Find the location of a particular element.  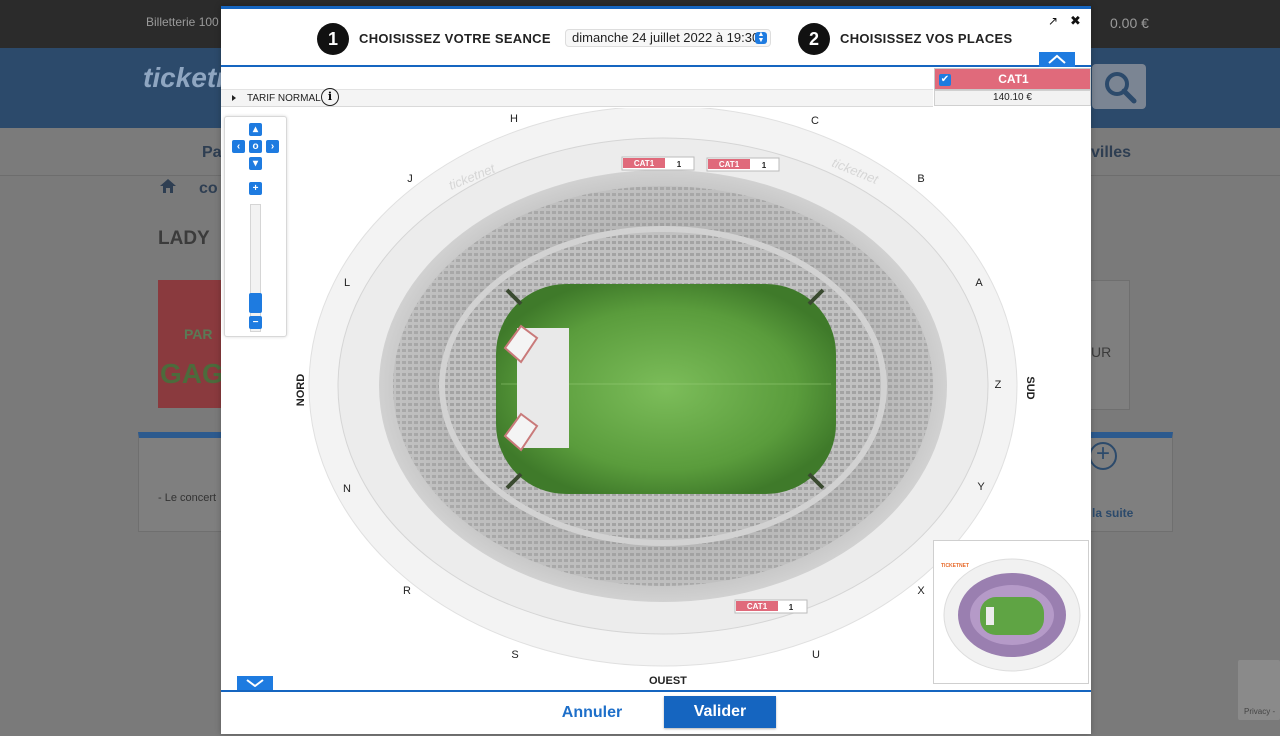

chevron-up-icon is located at coordinates (1057, 59).